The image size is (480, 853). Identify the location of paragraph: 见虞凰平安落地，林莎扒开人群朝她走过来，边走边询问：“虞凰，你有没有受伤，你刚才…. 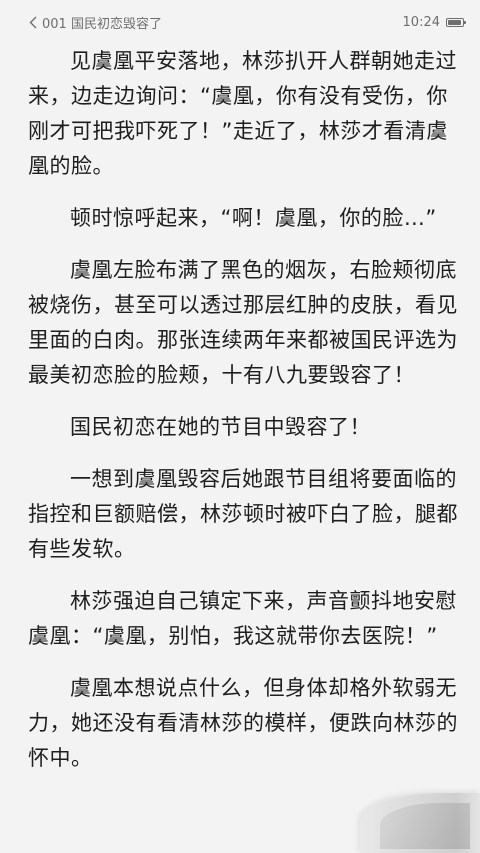
(242, 113).